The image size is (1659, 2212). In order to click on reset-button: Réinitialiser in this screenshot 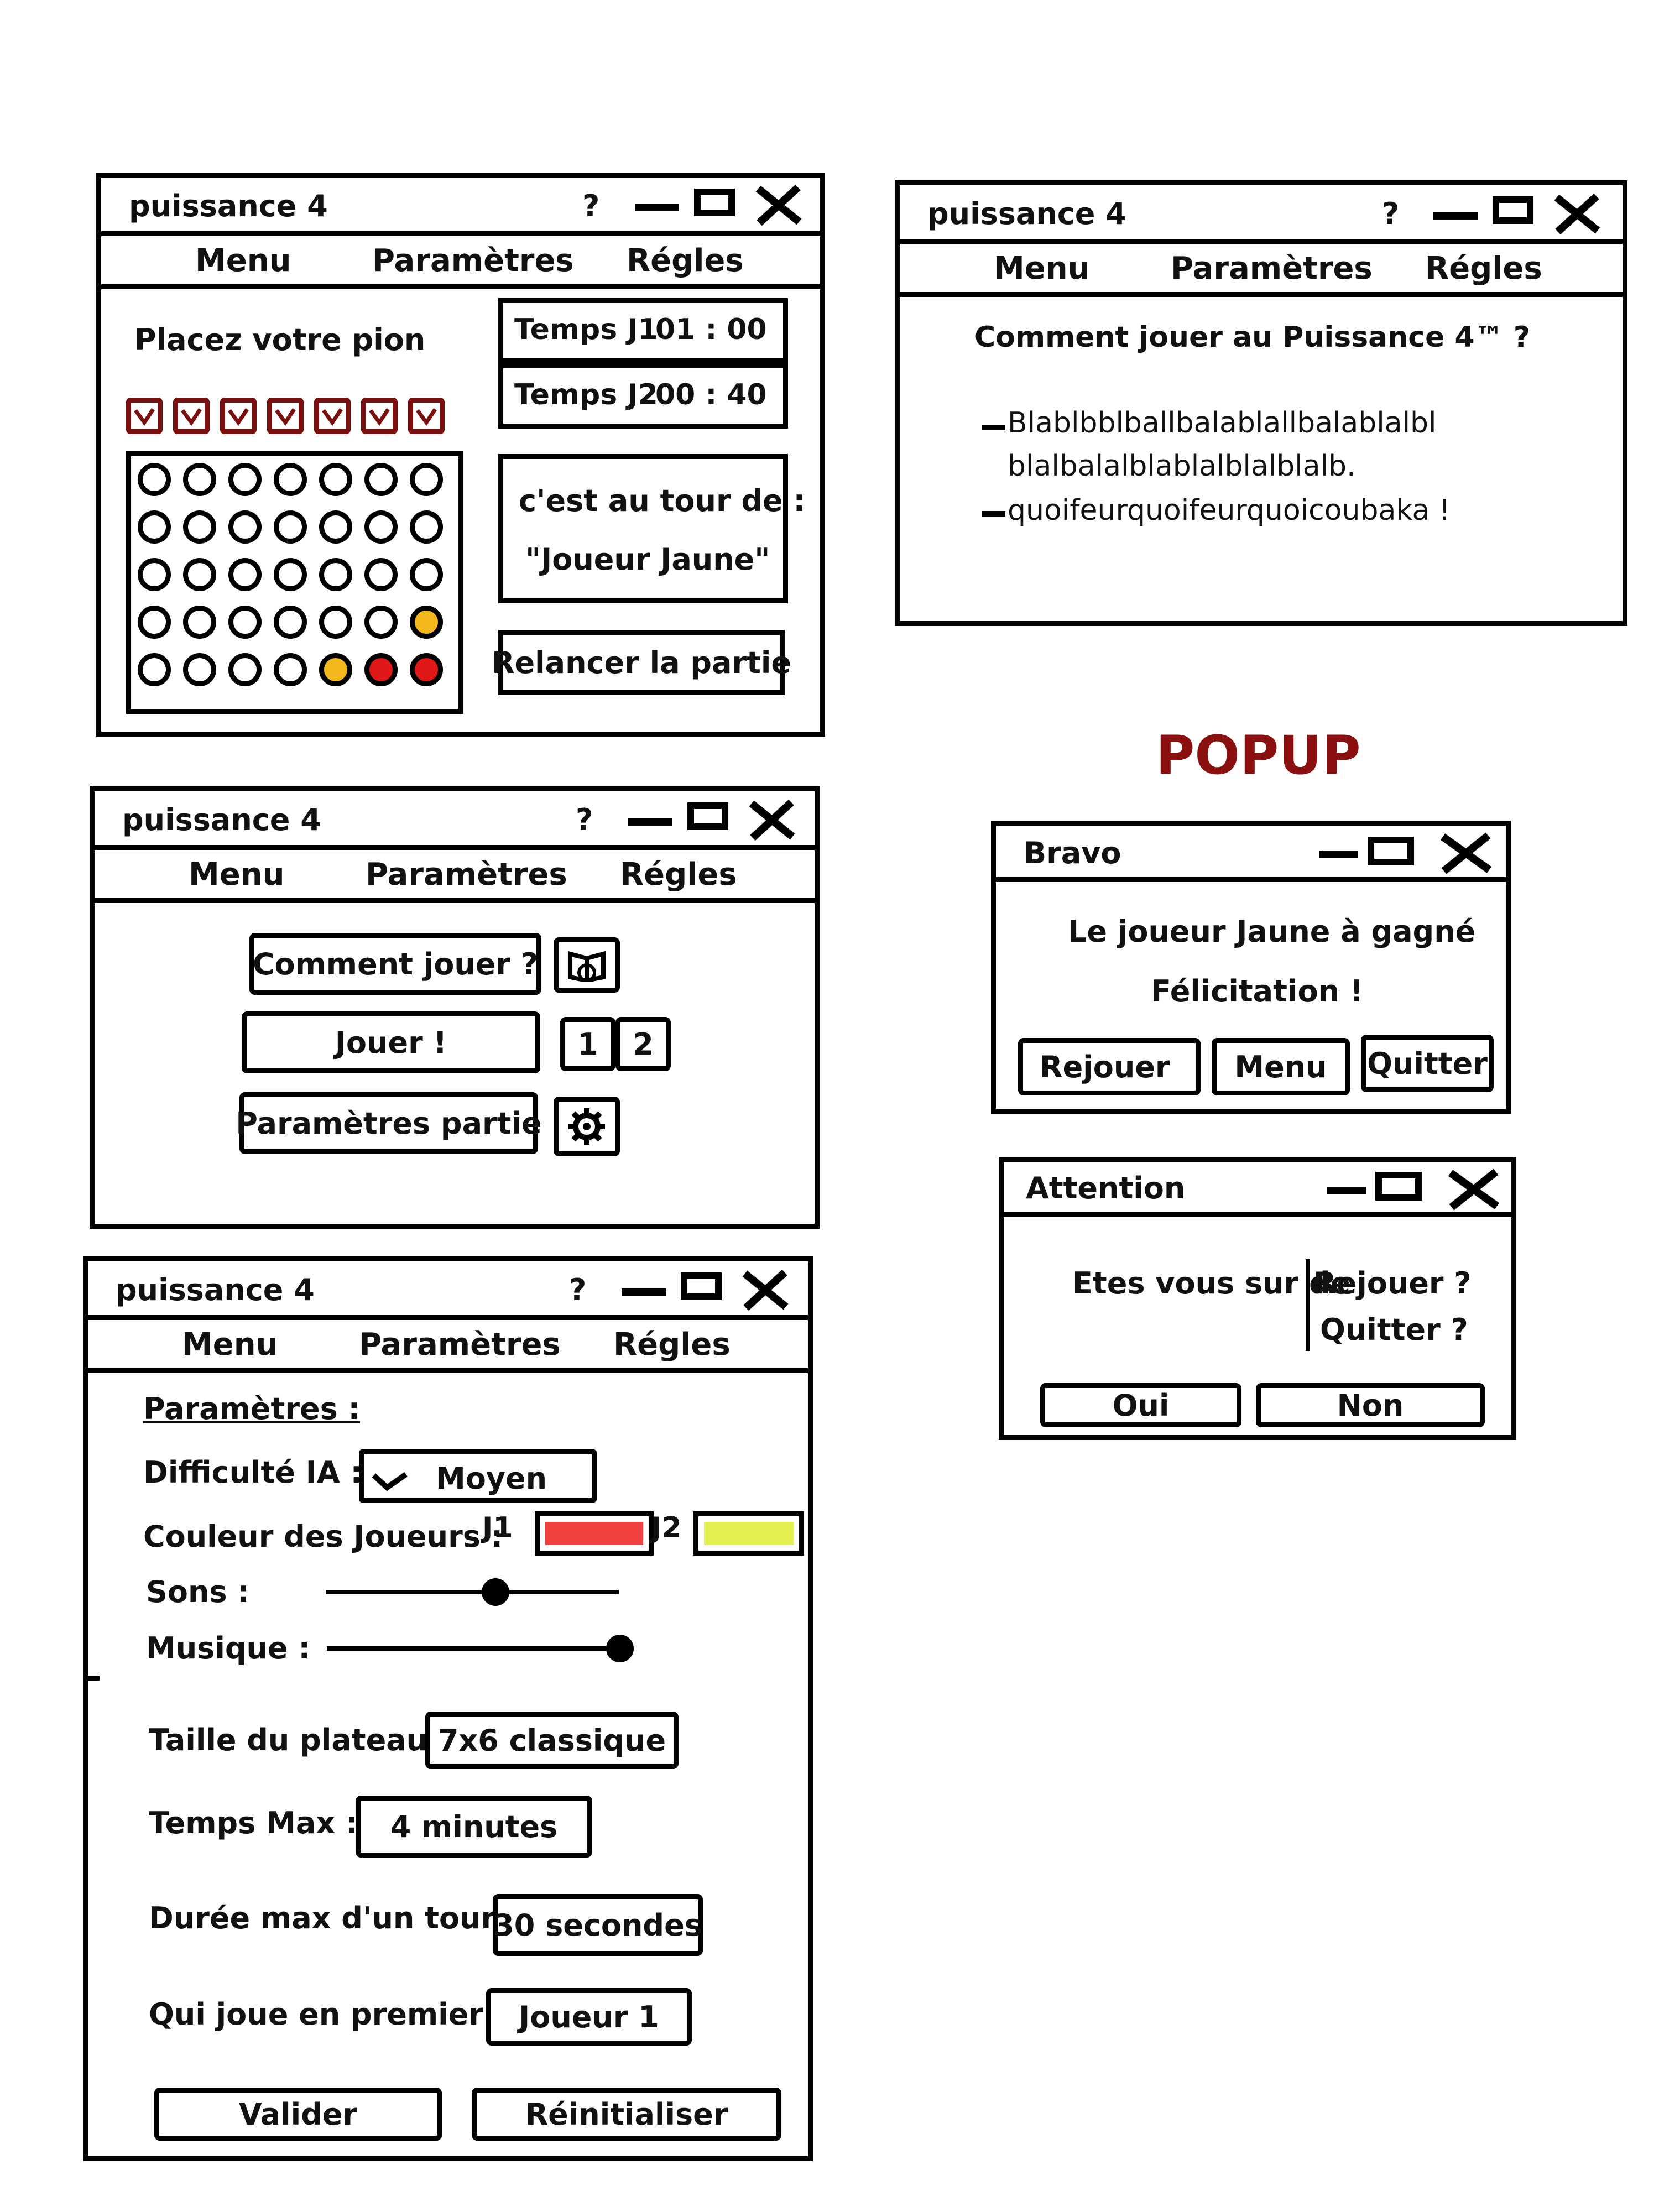, I will do `click(626, 2115)`.